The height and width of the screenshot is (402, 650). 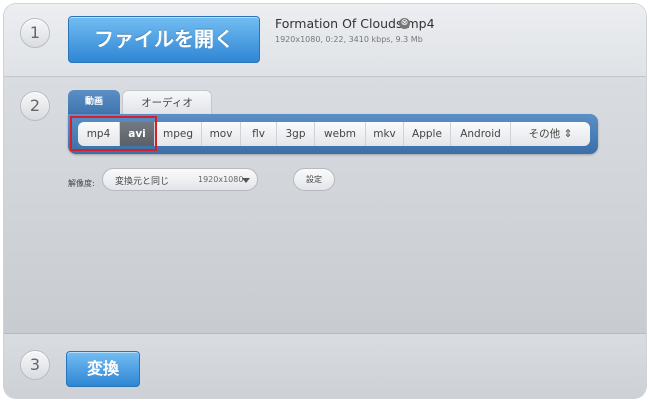 What do you see at coordinates (35, 106) in the screenshot?
I see `step-number-2: 2` at bounding box center [35, 106].